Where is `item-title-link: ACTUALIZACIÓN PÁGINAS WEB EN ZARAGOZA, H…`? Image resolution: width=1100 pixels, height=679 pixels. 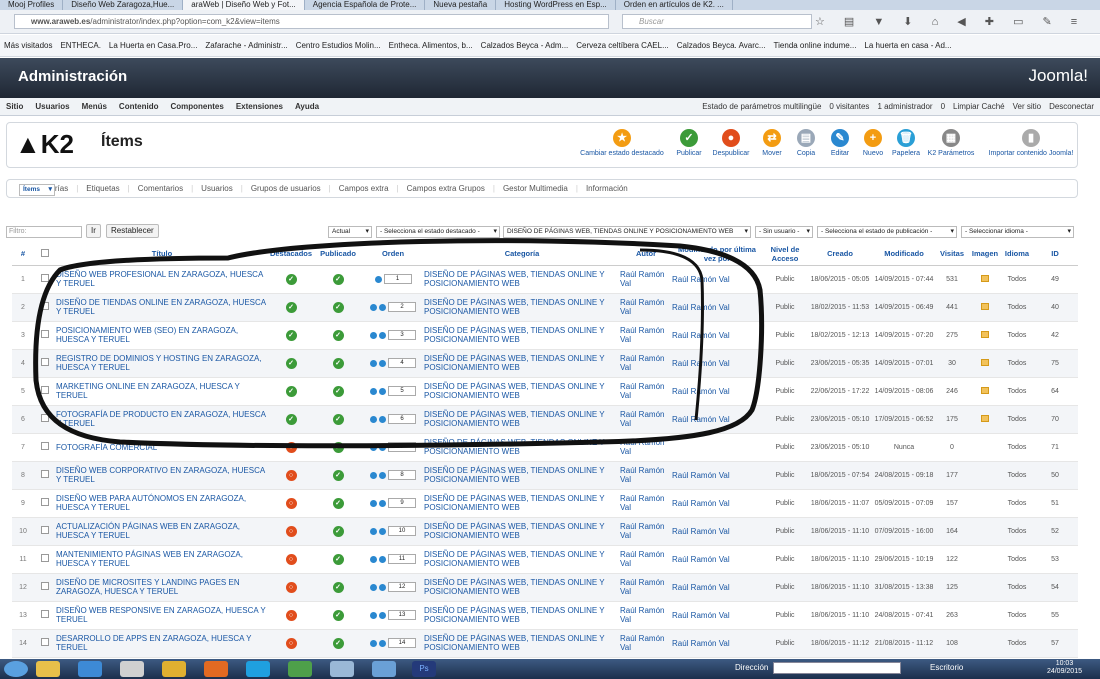
item-title-link: ACTUALIZACIÓN PÁGINAS WEB EN ZARAGOZA, H… is located at coordinates (162, 531).